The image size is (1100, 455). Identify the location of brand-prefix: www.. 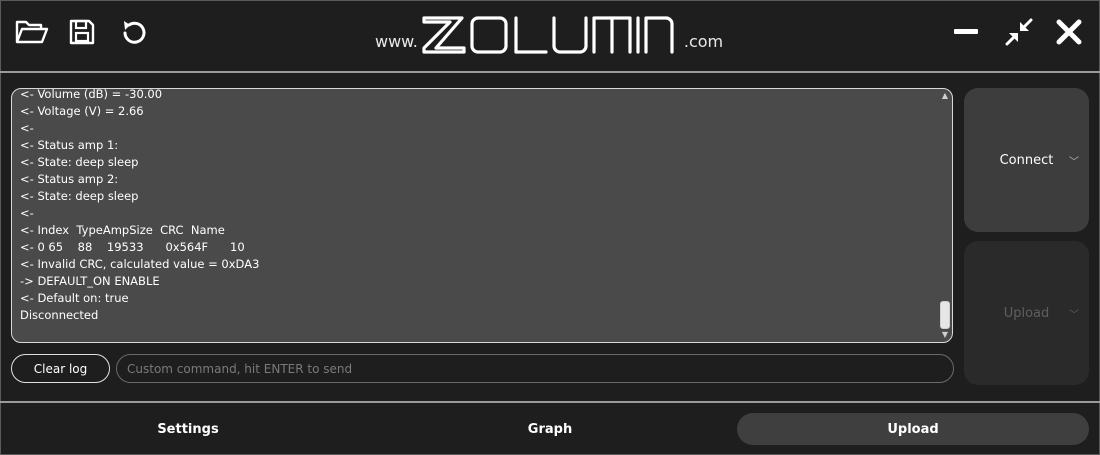
(396, 41).